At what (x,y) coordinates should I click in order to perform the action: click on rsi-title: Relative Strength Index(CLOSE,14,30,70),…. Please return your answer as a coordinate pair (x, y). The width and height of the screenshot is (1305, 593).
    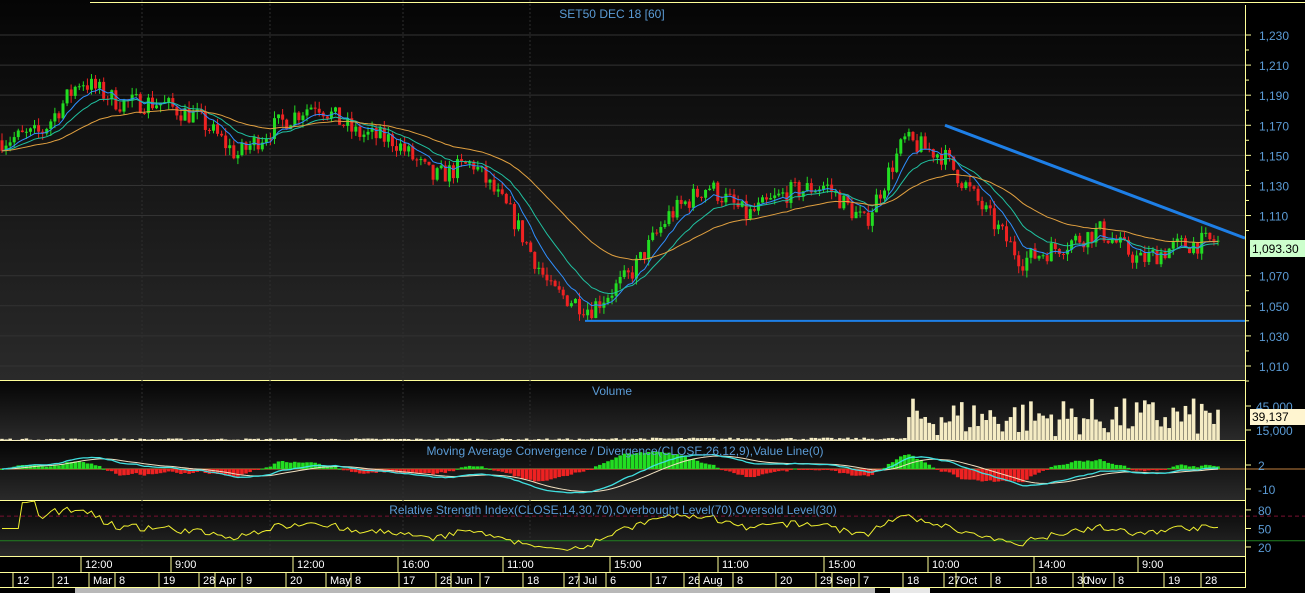
    Looking at the image, I should click on (613, 510).